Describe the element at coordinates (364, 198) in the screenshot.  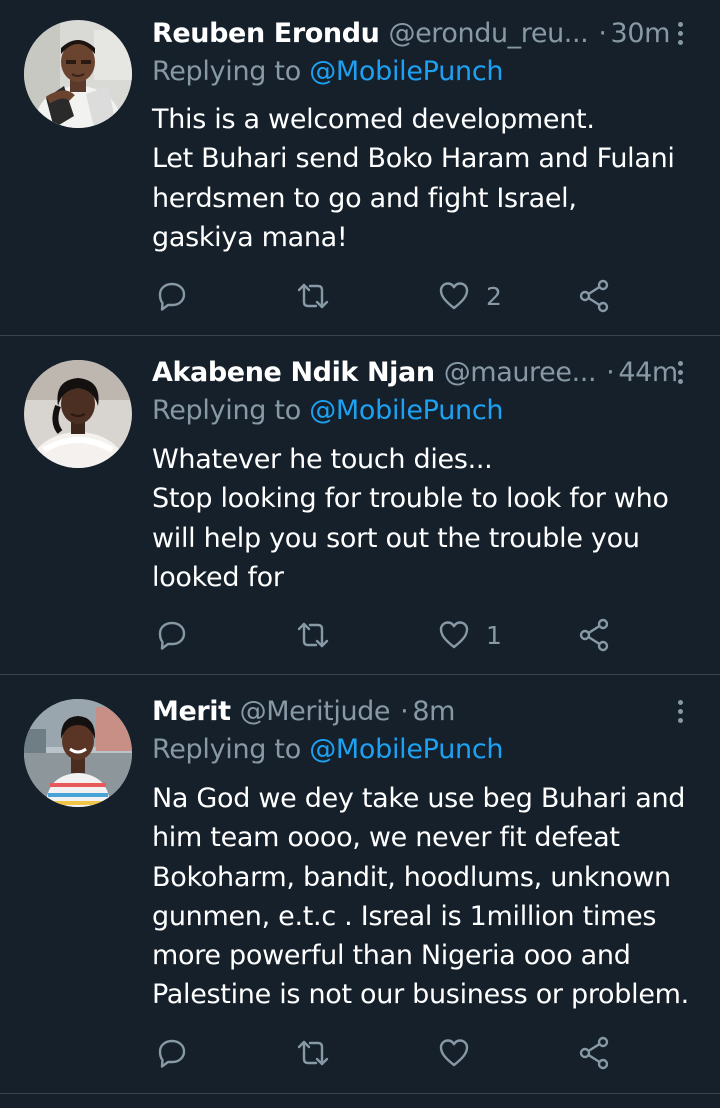
I see `tweet-text-line: herdsmen to go and fight Israel,` at that location.